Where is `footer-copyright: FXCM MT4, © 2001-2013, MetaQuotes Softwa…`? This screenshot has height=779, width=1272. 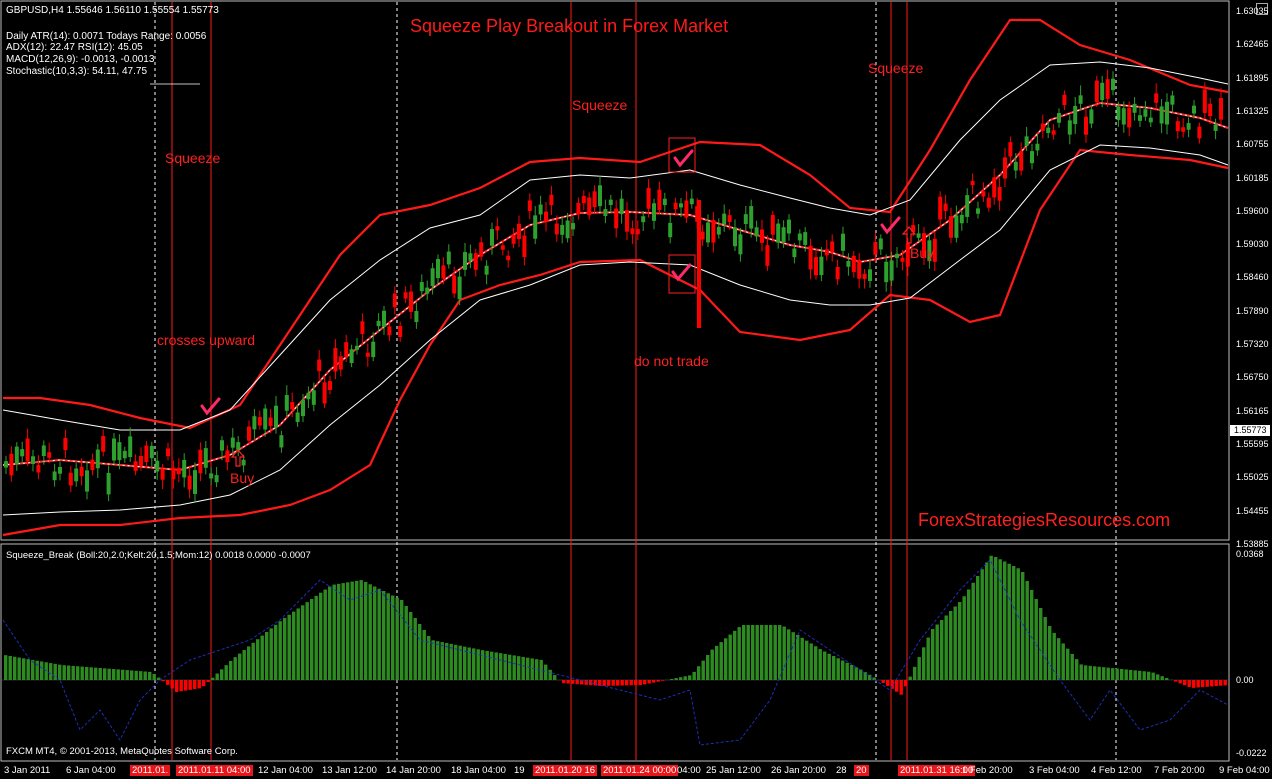 footer-copyright: FXCM MT4, © 2001-2013, MetaQuotes Softwa… is located at coordinates (122, 751).